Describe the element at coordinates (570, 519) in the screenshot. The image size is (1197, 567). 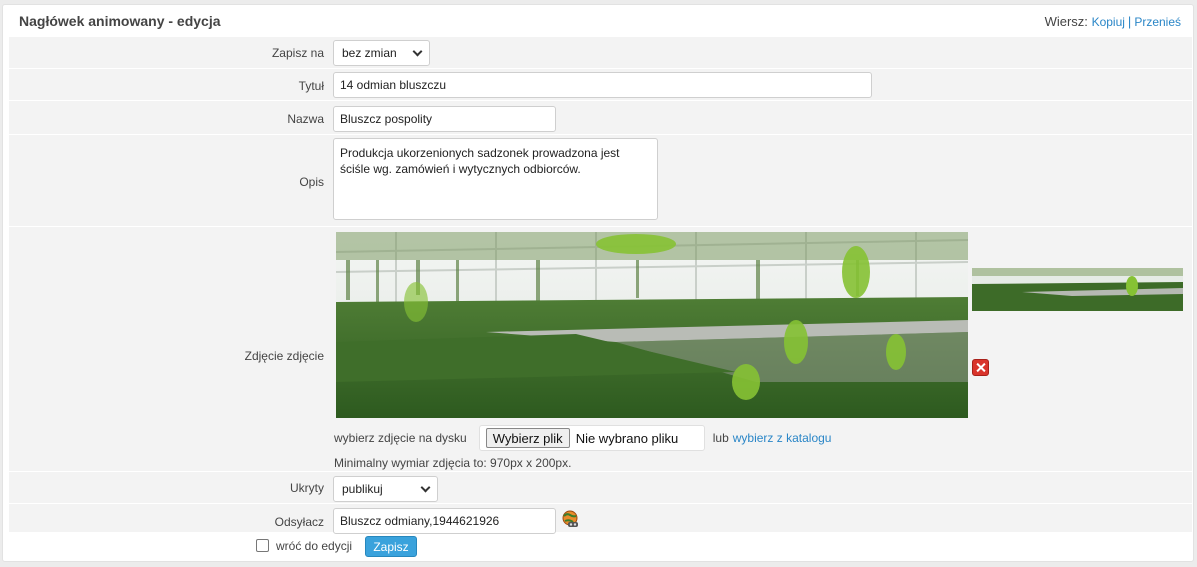
I see `globe-link-icon` at that location.